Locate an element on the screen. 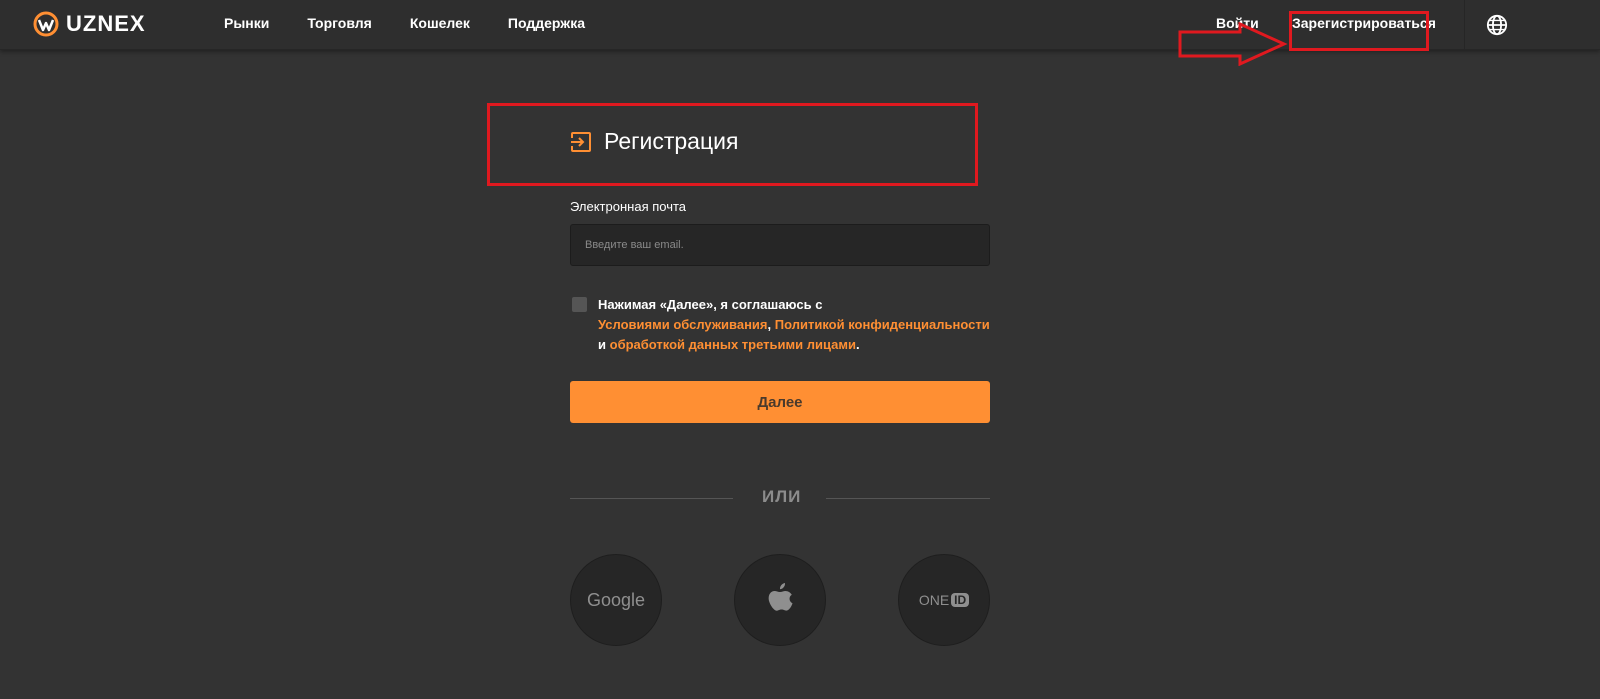 Image resolution: width=1600 pixels, height=699 pixels. privacy-policy-link: Политикой конфиденциальности is located at coordinates (882, 324).